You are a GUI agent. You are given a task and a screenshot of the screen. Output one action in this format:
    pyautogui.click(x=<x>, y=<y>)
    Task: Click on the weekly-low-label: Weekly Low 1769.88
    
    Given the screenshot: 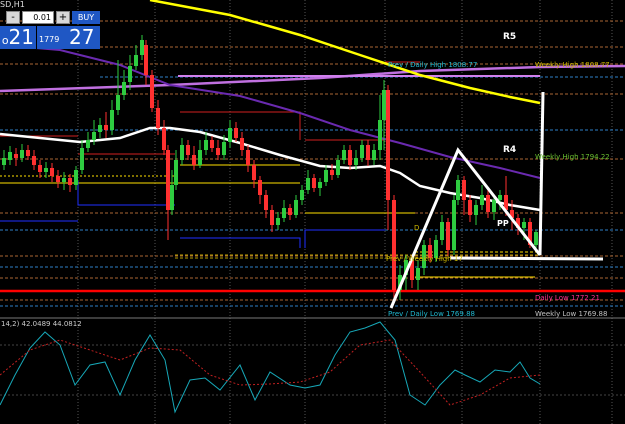 What is the action you would take?
    pyautogui.click(x=571, y=314)
    